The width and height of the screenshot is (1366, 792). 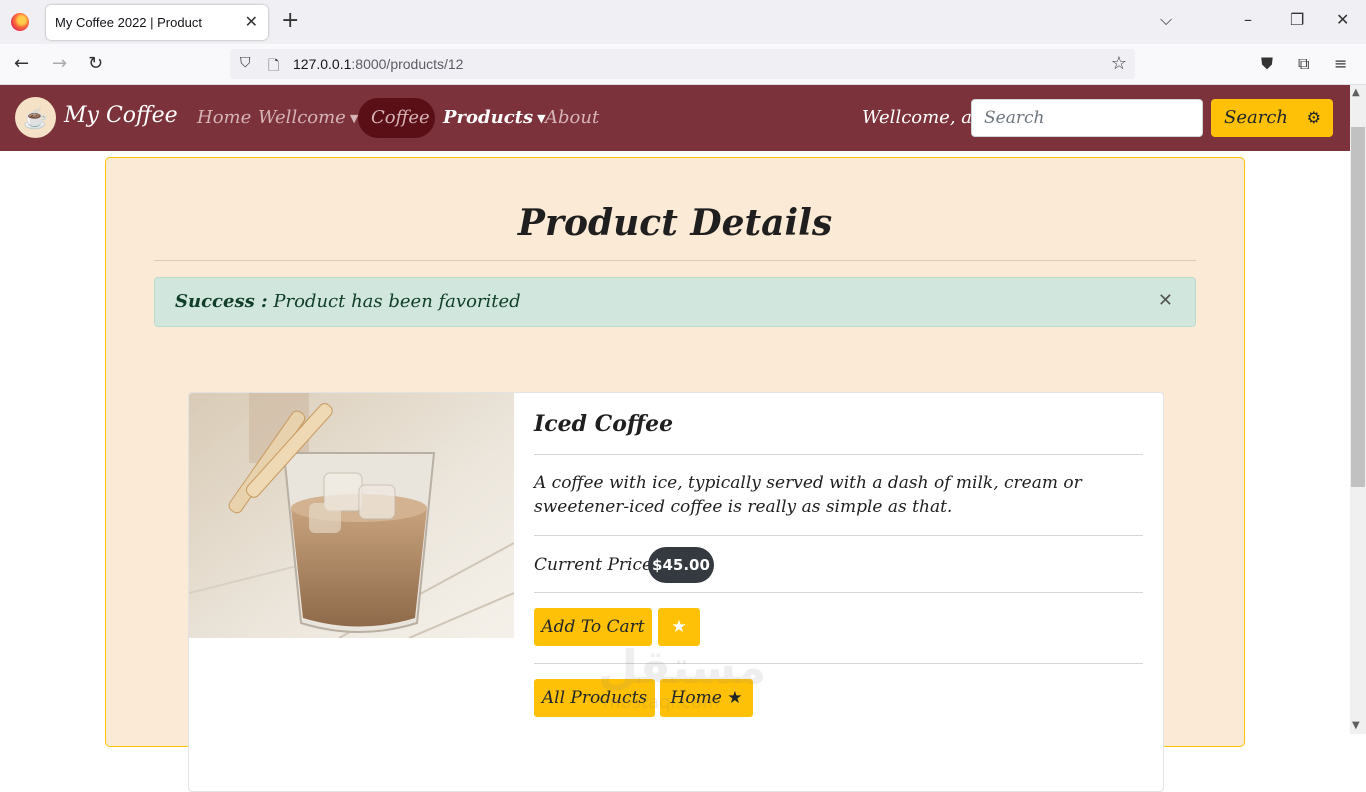 What do you see at coordinates (251, 22) in the screenshot?
I see `close-icon: ✕` at bounding box center [251, 22].